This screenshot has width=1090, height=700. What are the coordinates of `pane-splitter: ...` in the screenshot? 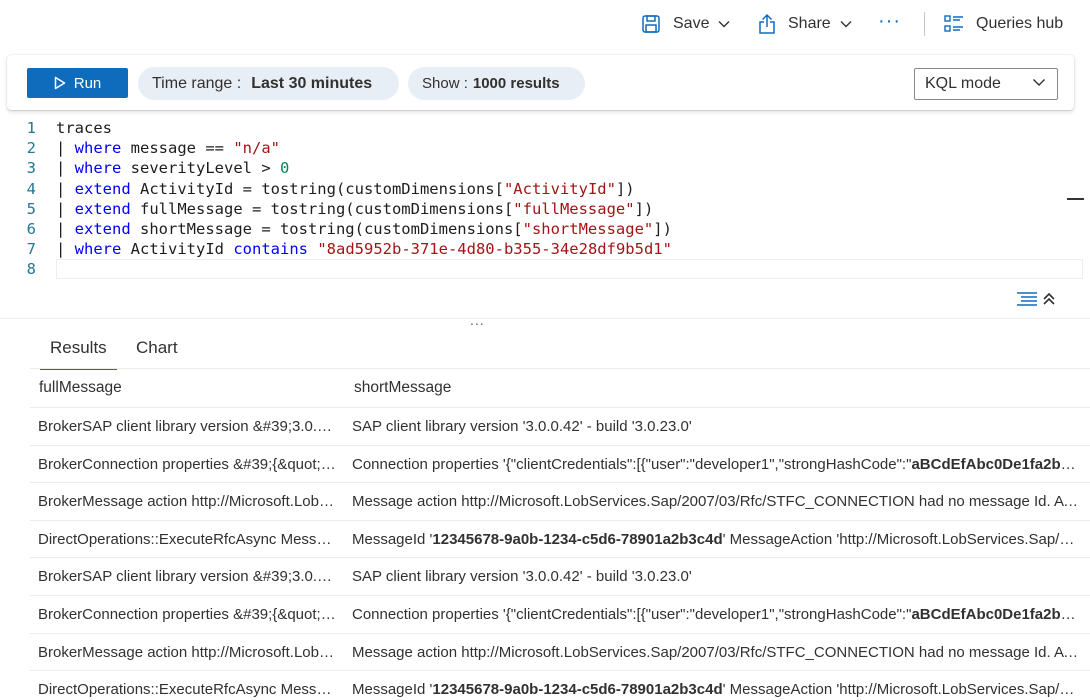 It's located at (477, 320).